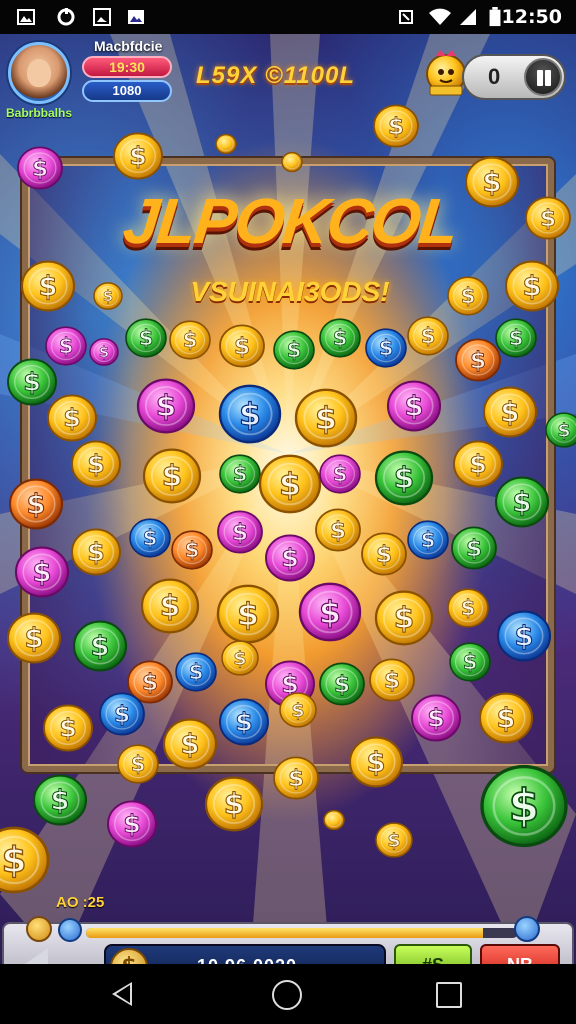 The height and width of the screenshot is (1024, 576). Describe the element at coordinates (136, 17) in the screenshot. I see `image-icon` at that location.